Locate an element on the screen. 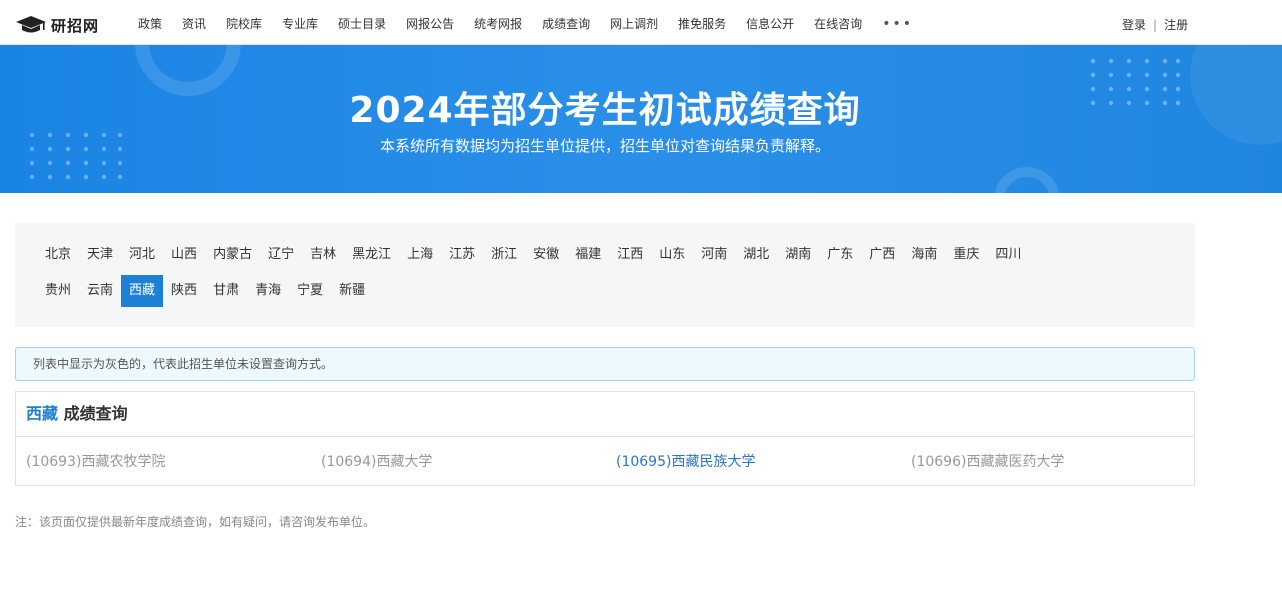 The height and width of the screenshot is (590, 1282). province-tab: 贵州 is located at coordinates (58, 291).